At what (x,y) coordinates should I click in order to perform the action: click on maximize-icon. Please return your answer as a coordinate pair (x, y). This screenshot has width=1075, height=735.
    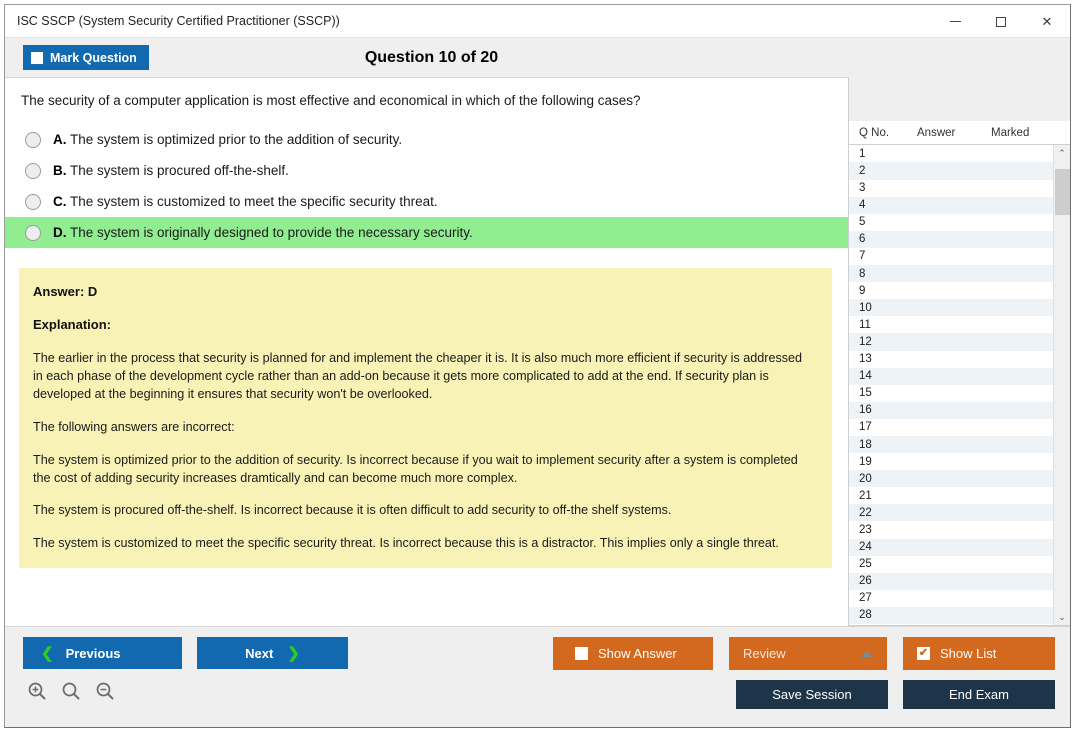
    Looking at the image, I should click on (1001, 21).